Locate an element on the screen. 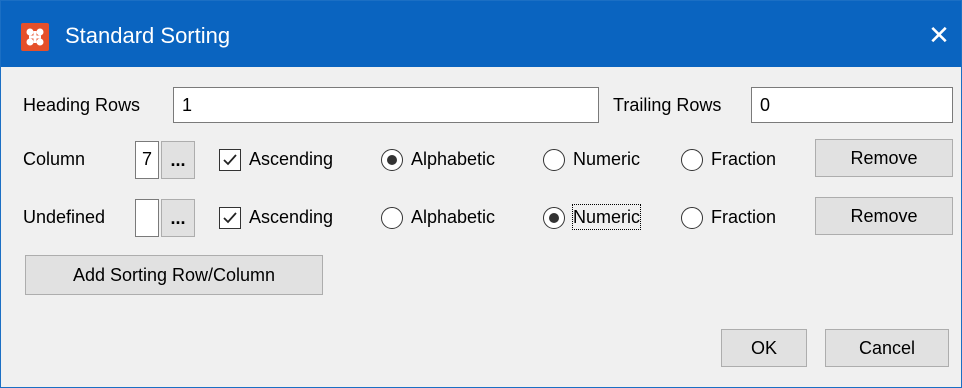 The height and width of the screenshot is (388, 962). column-index-field is located at coordinates (147, 218).